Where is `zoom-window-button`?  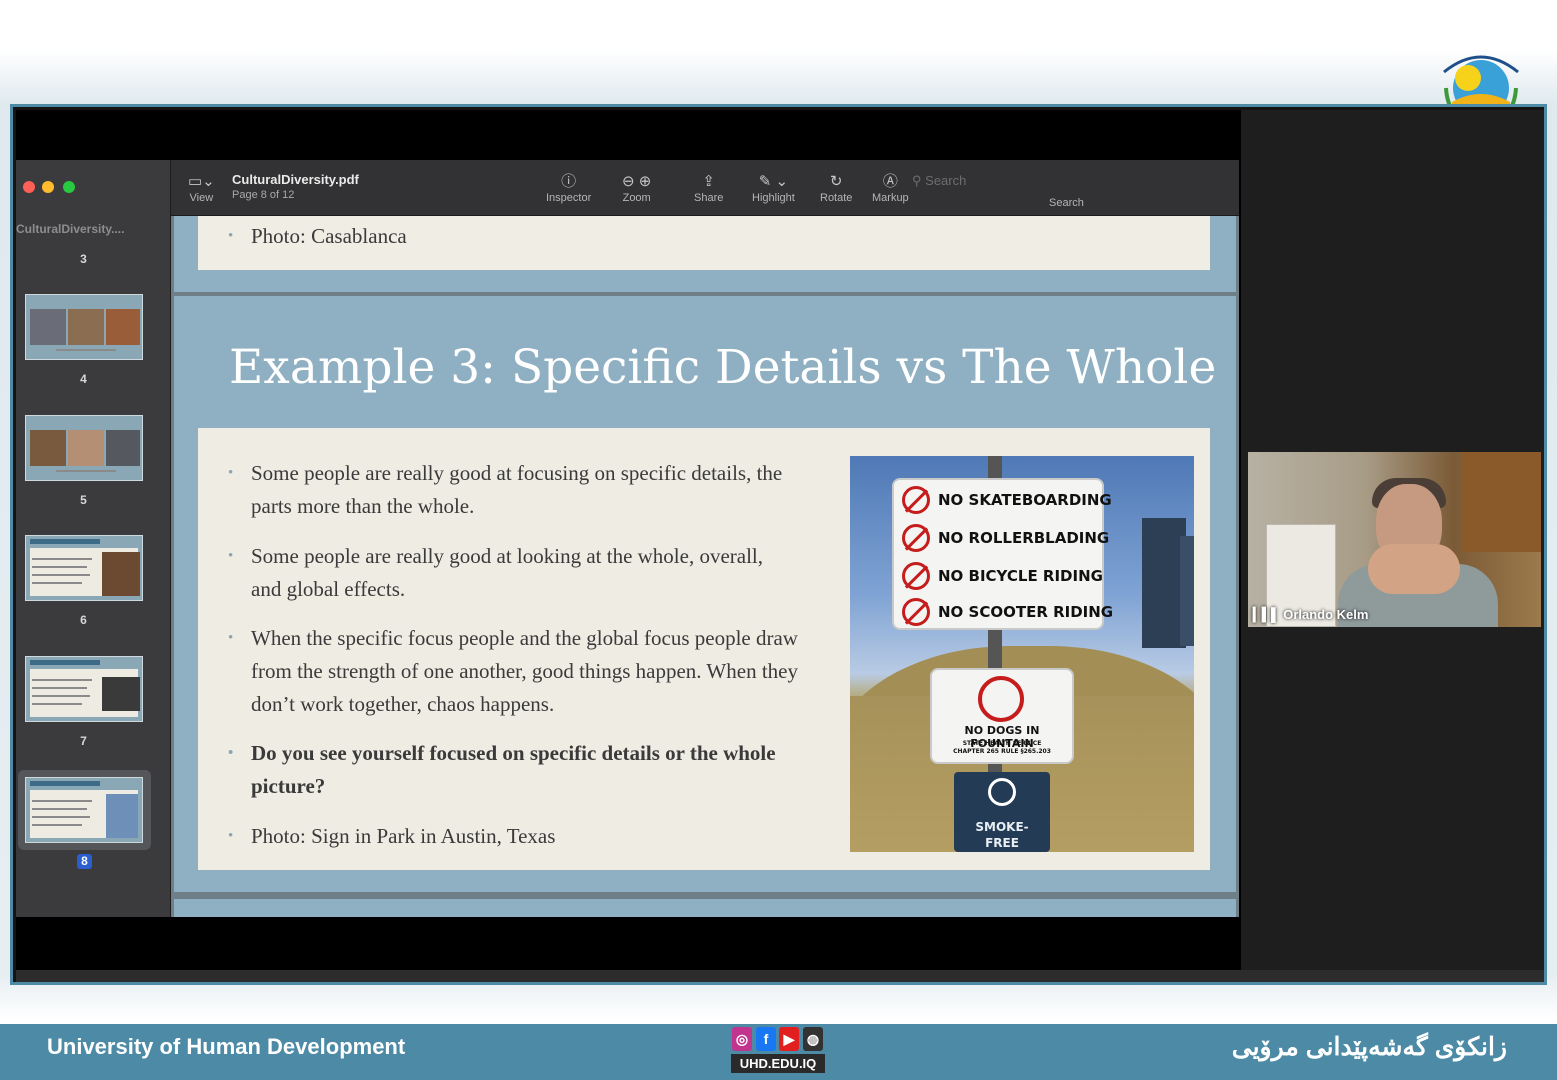 zoom-window-button is located at coordinates (69, 187).